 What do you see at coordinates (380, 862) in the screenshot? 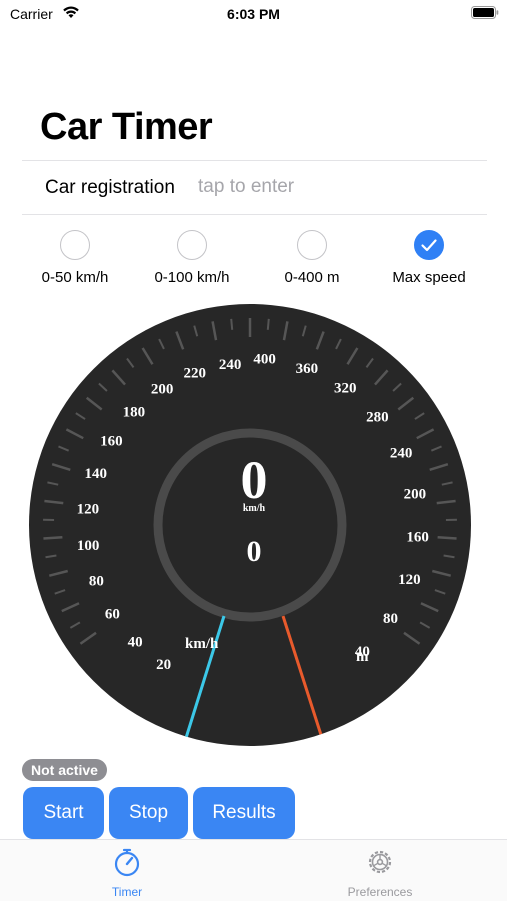
I see `gear-icon` at bounding box center [380, 862].